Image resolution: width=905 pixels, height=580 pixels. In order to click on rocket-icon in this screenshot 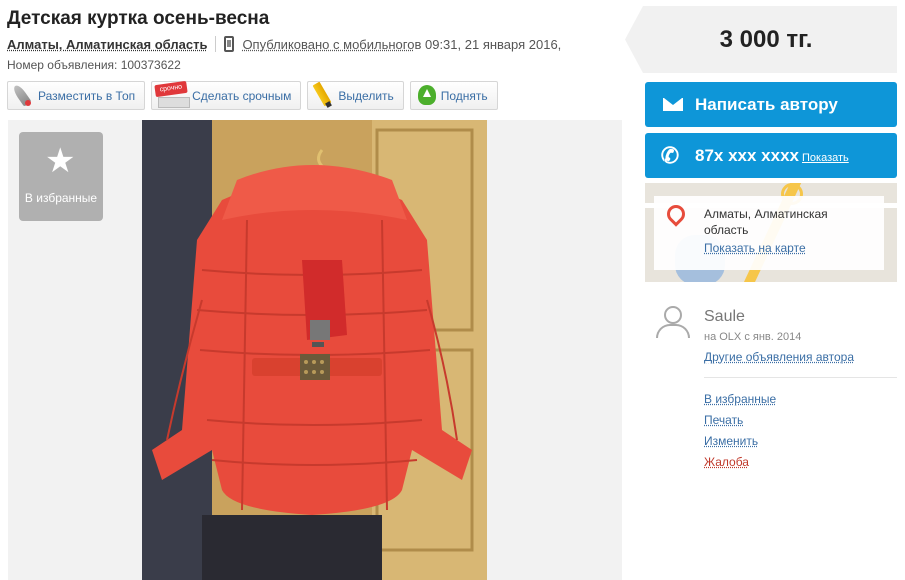, I will do `click(23, 95)`.